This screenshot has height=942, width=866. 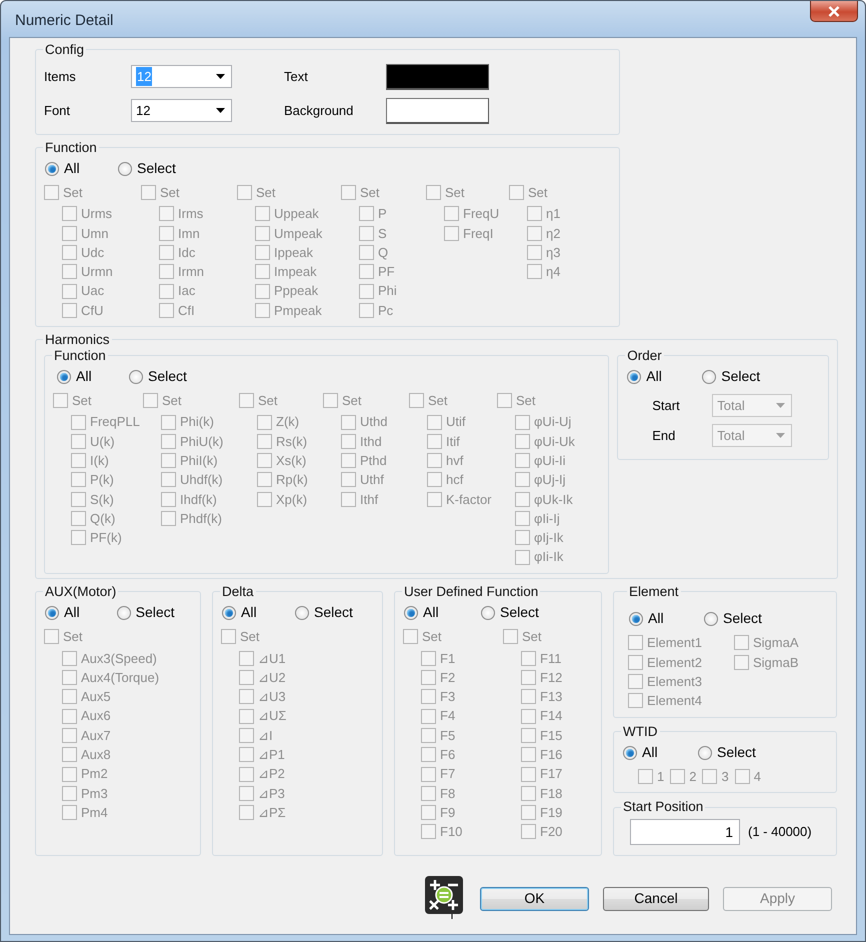 I want to click on field-label: Text, so click(x=296, y=77).